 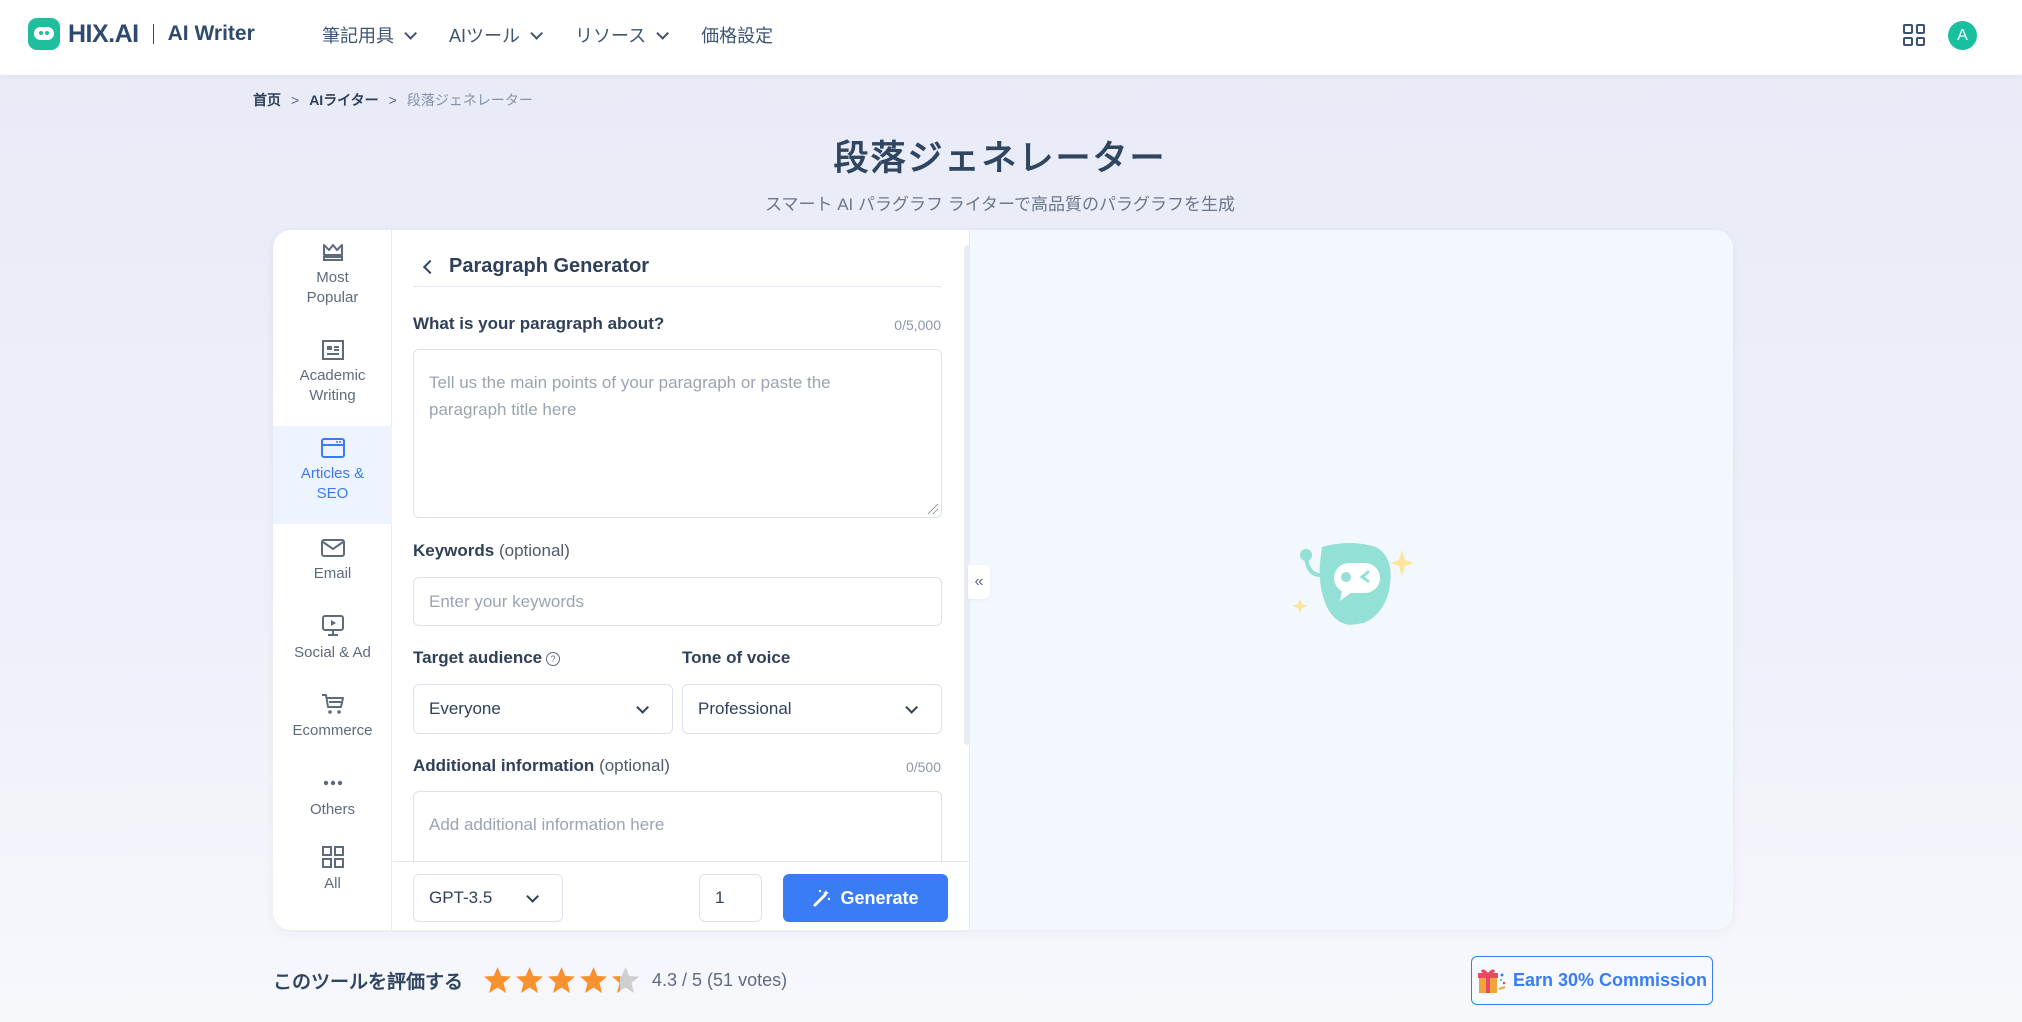 What do you see at coordinates (332, 652) in the screenshot?
I see `sidebar-label: Social & Ad` at bounding box center [332, 652].